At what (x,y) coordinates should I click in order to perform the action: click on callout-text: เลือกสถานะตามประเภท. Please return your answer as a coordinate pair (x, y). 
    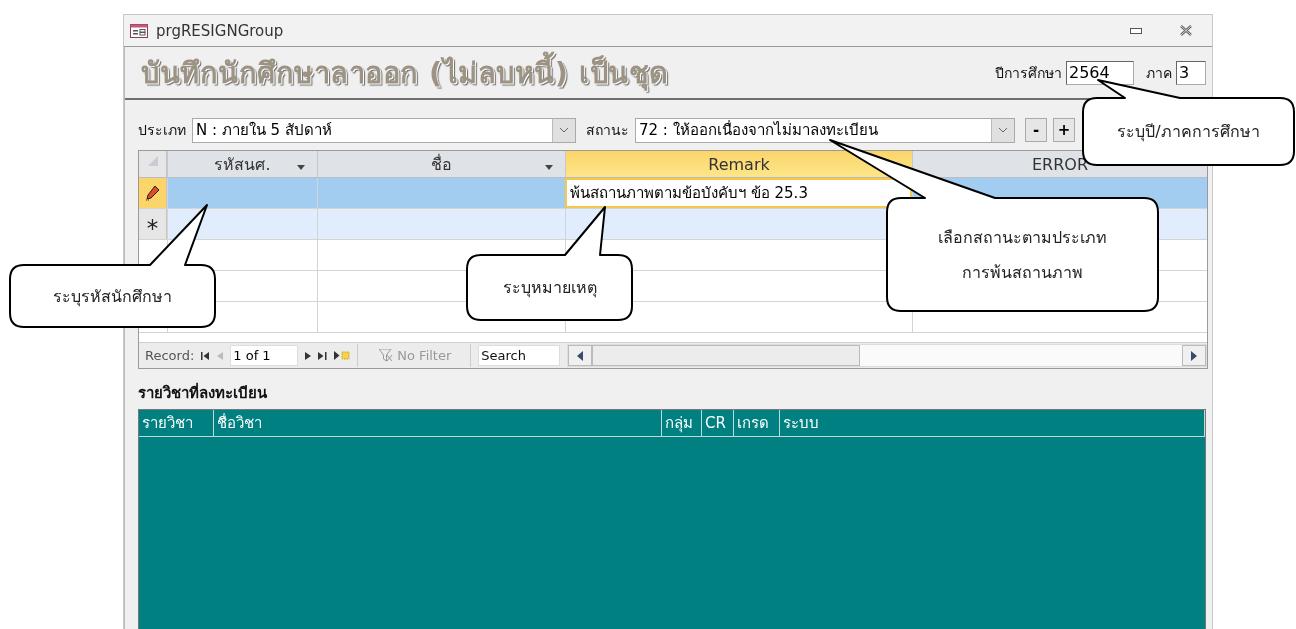
    Looking at the image, I should click on (1022, 237).